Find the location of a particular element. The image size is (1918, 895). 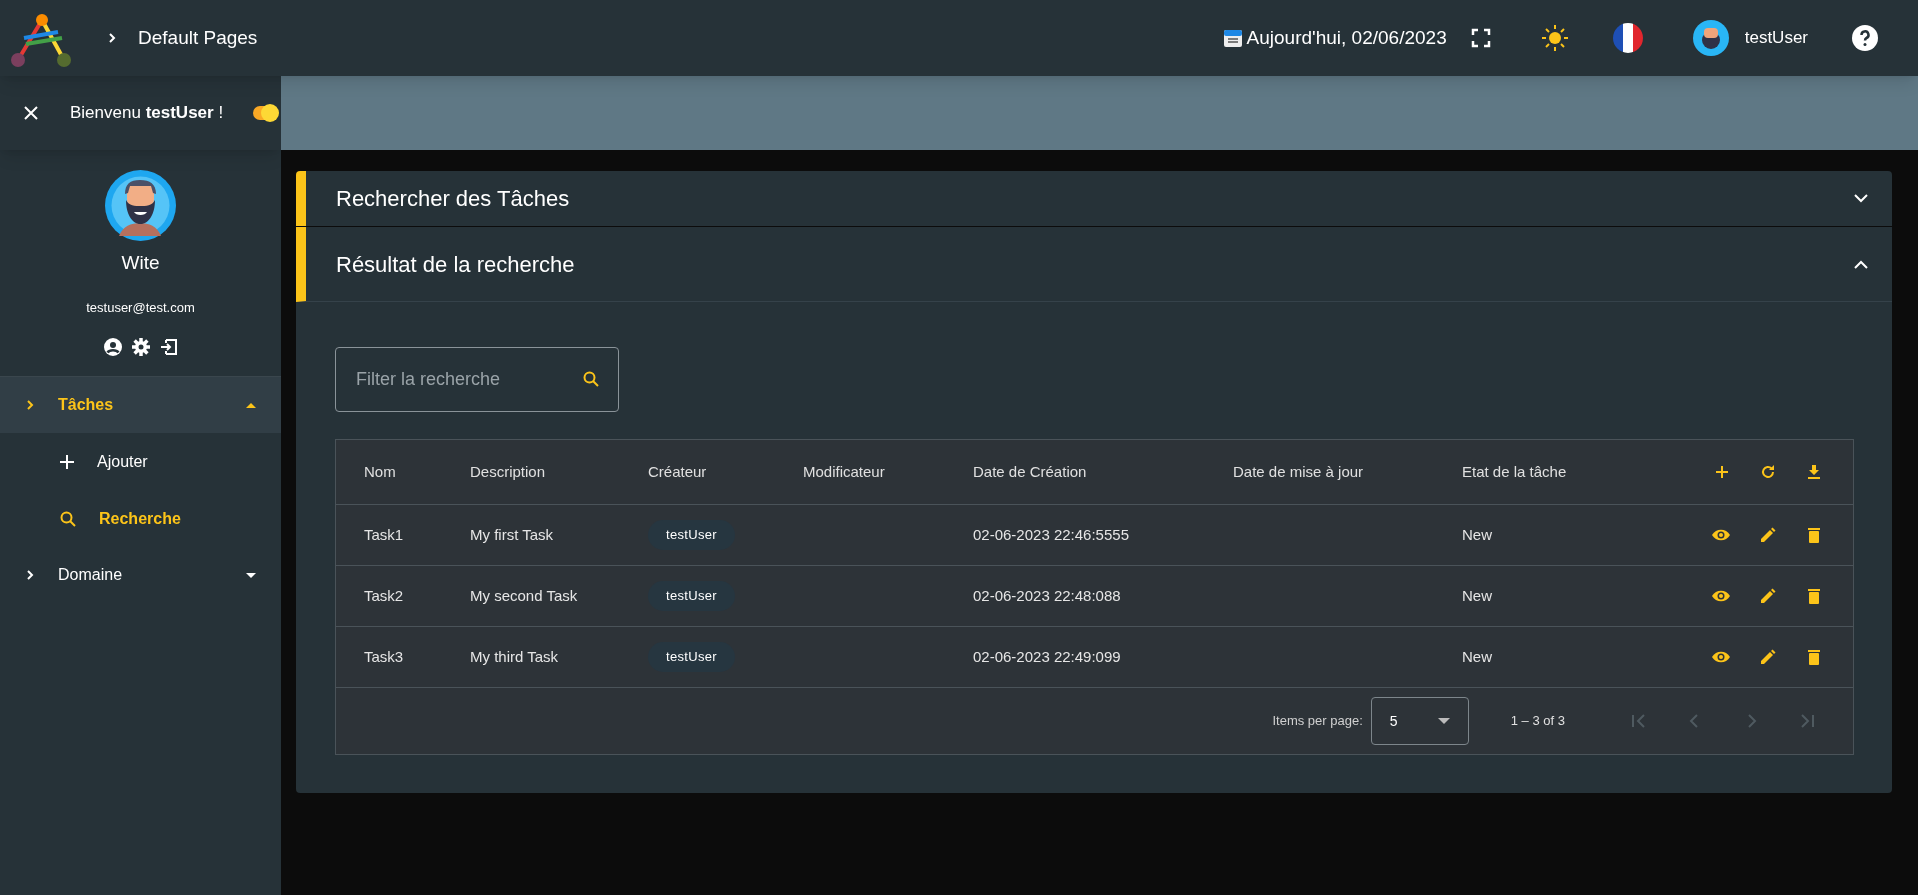

panel-header: Résultat de la recherche is located at coordinates (1094, 264).